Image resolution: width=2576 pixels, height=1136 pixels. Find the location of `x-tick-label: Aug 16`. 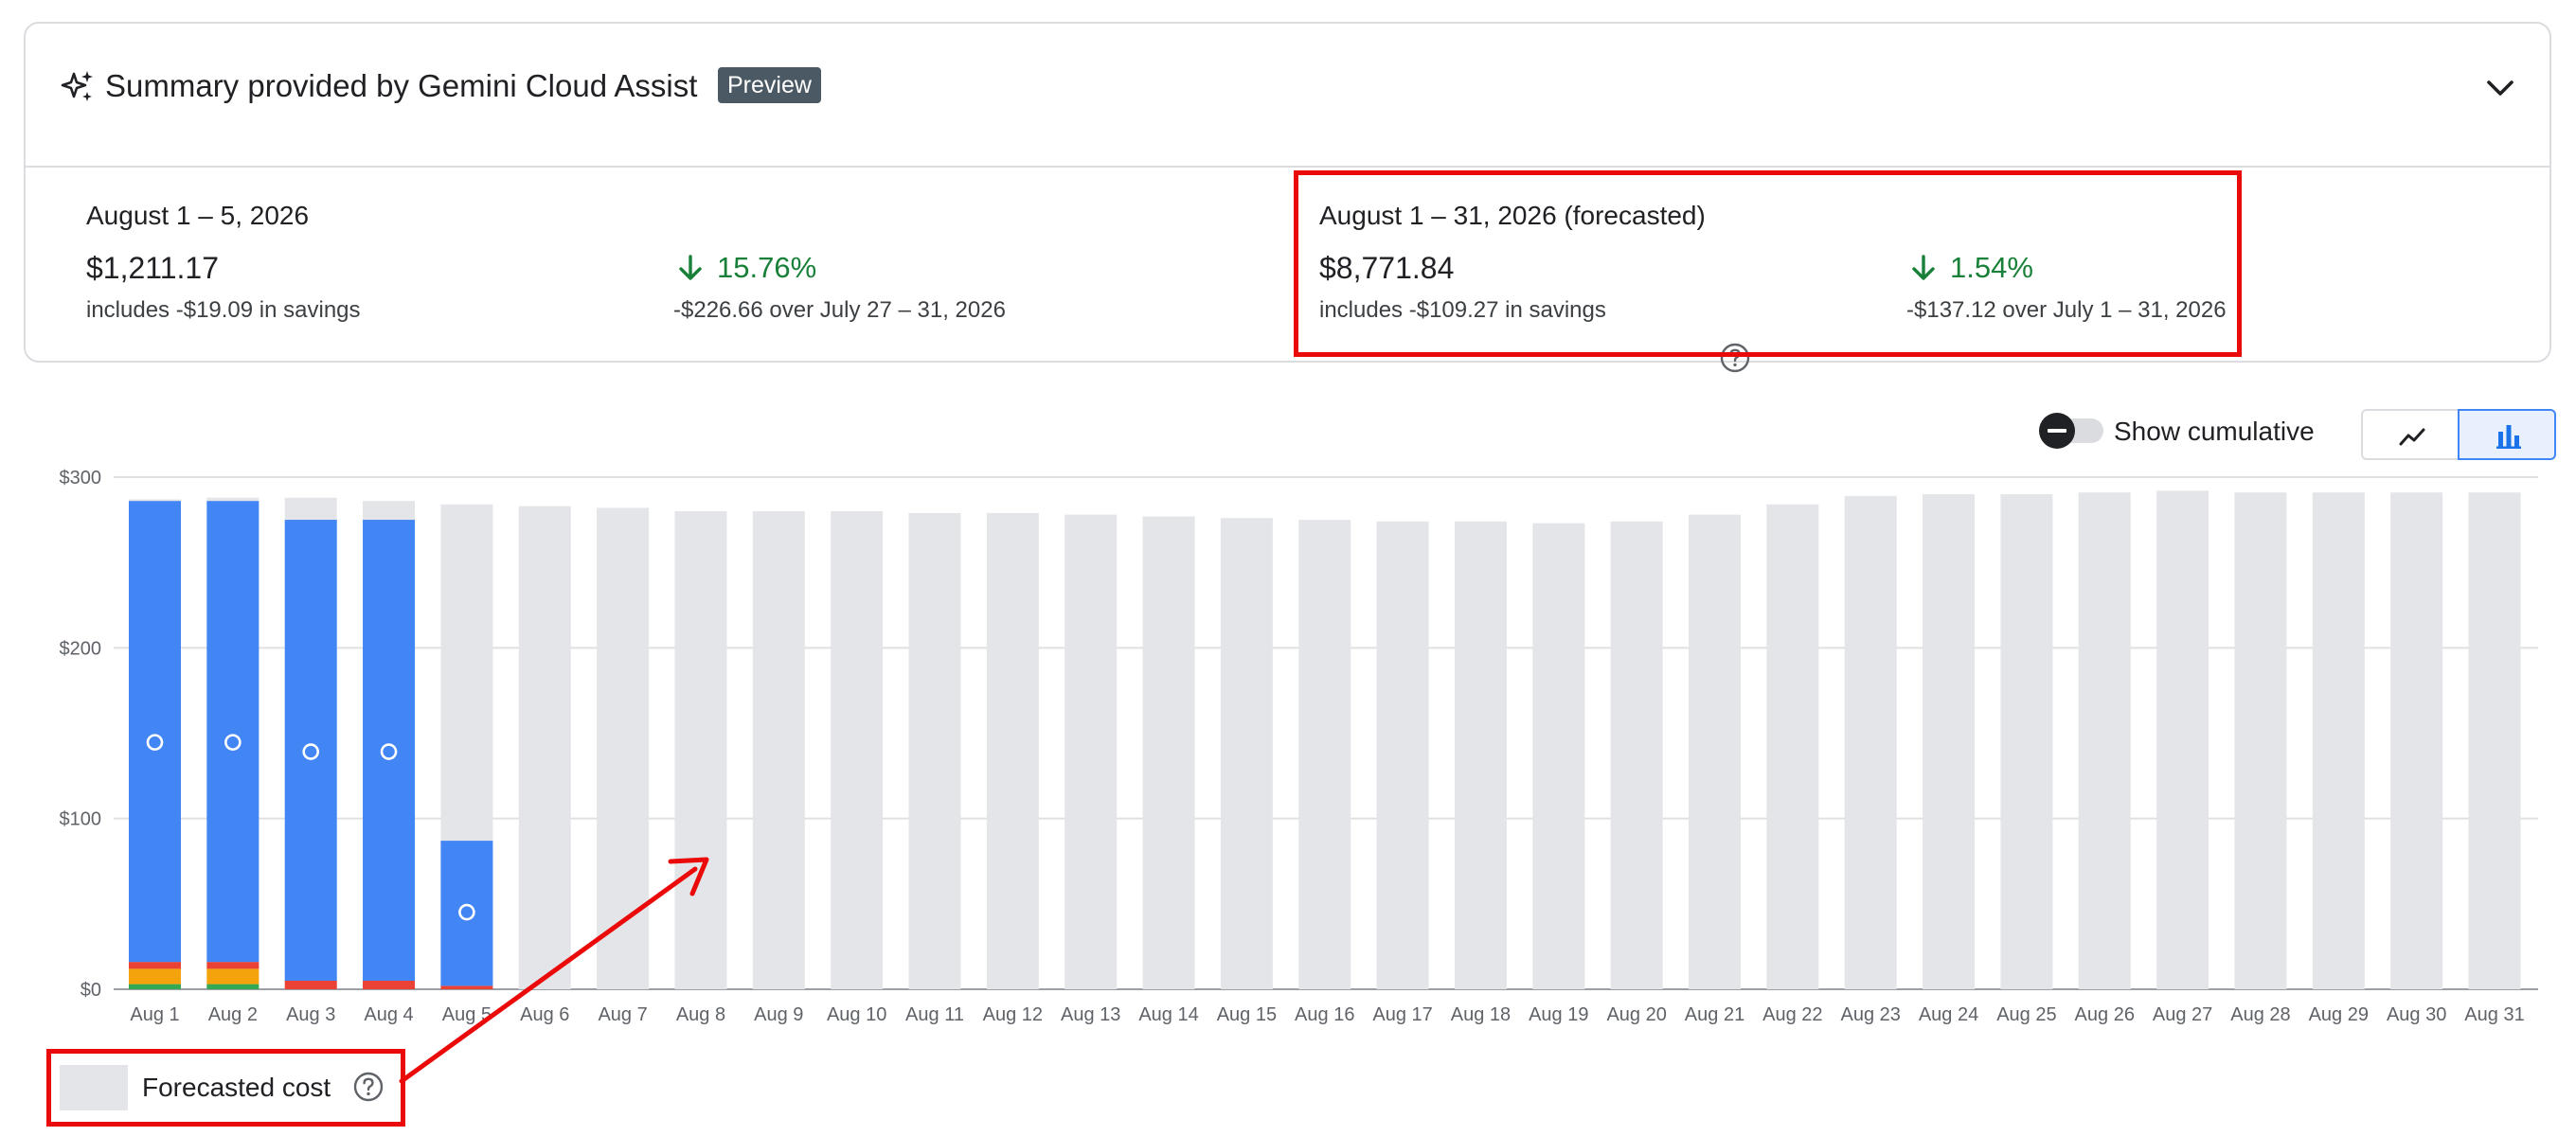

x-tick-label: Aug 16 is located at coordinates (1324, 1014).